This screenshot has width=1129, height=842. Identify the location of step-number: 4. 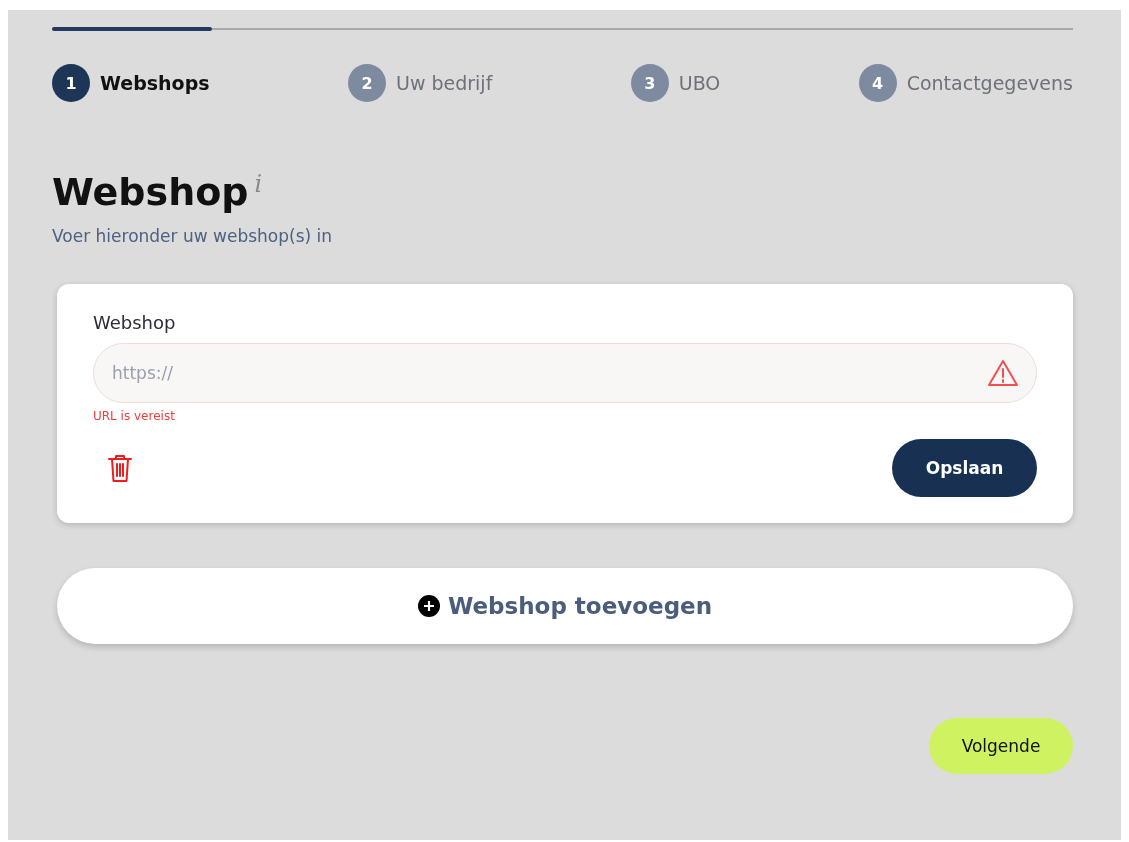
(877, 83).